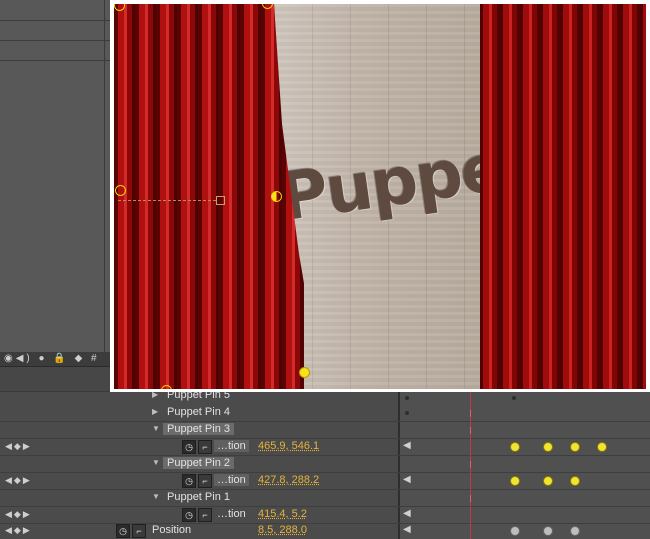  What do you see at coordinates (325, 531) in the screenshot?
I see `timeline-row-position: ◀◆▶ ◷ ⌐ Position 8.5, 288.0 ◀` at bounding box center [325, 531].